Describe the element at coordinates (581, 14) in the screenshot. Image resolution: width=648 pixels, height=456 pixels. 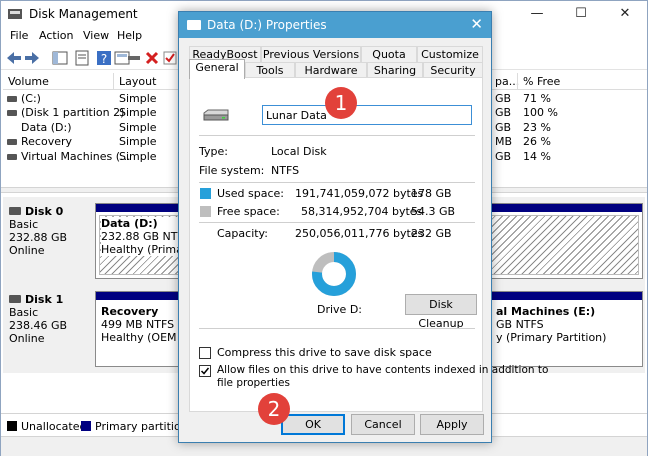
I see `maximize-button: ☐` at that location.